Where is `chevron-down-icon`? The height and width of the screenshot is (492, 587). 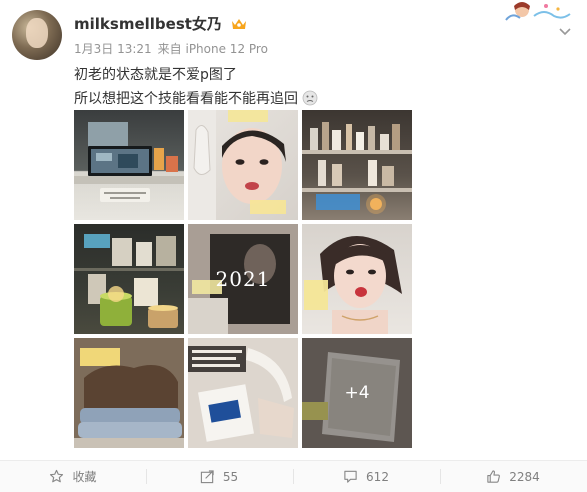
chevron-down-icon is located at coordinates (565, 32).